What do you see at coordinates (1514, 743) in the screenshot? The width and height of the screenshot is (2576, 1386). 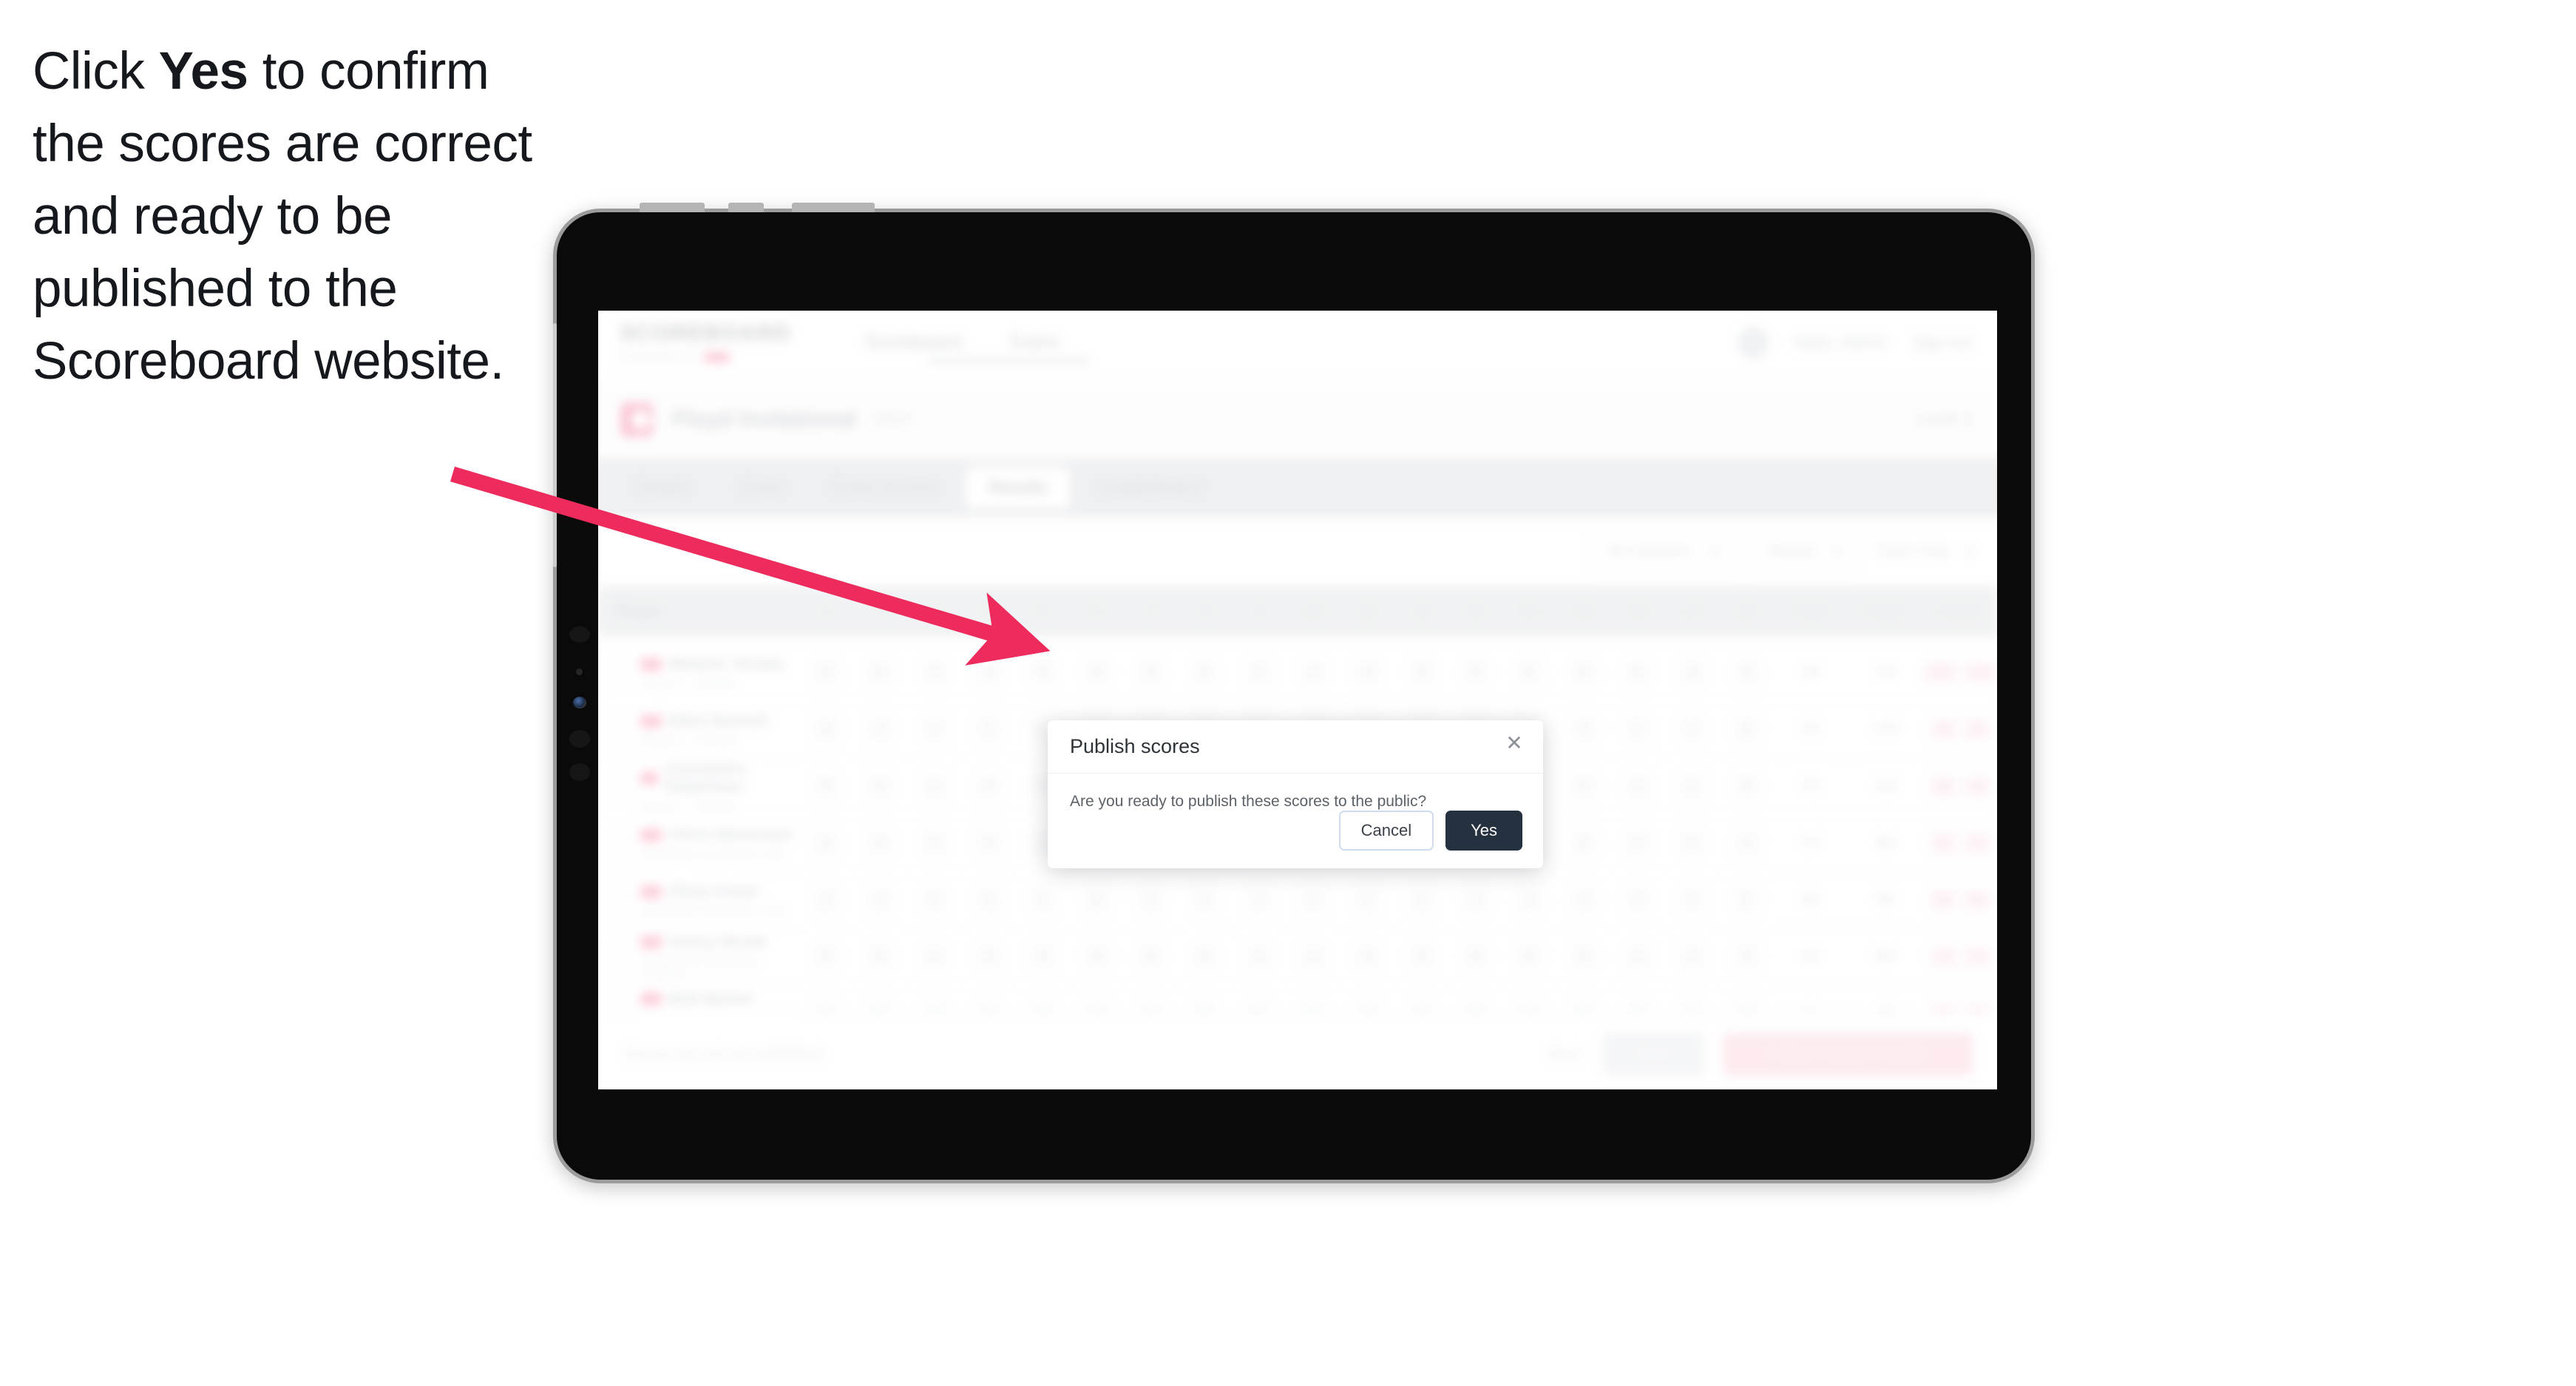 I see `close-icon: ✕` at bounding box center [1514, 743].